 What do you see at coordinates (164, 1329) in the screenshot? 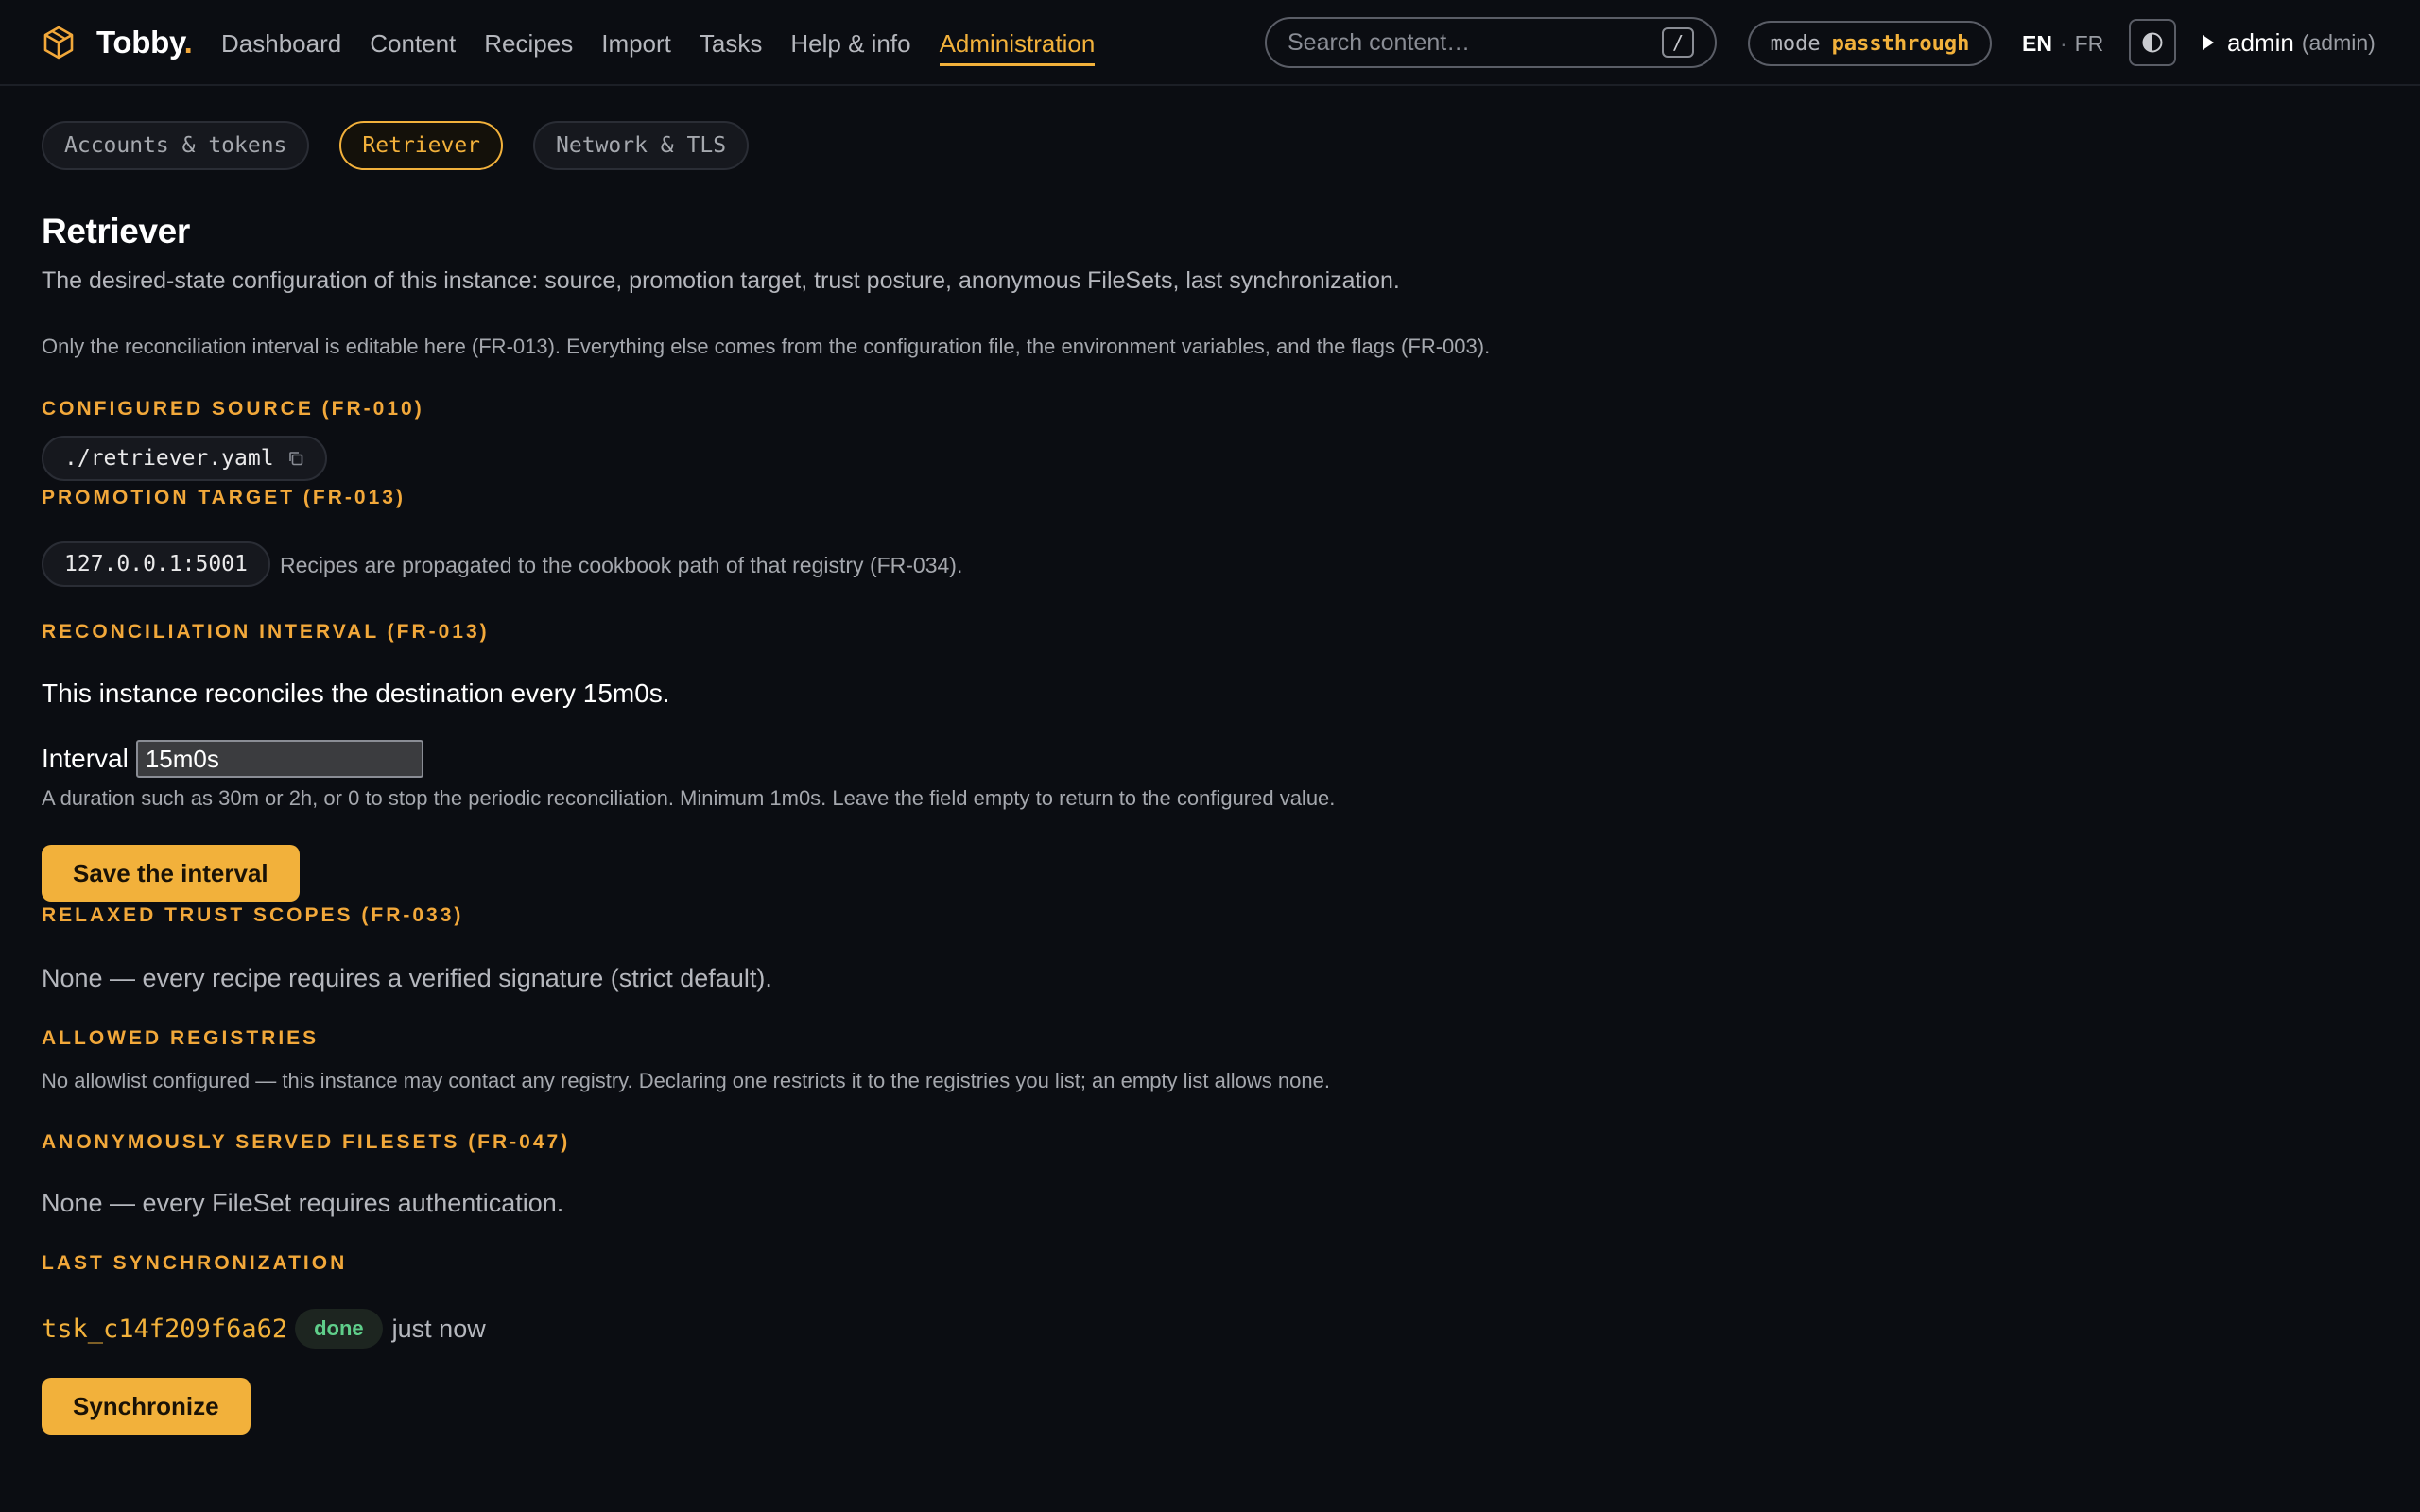
I see `sync-task-link: tsk_c14f209f6a62` at bounding box center [164, 1329].